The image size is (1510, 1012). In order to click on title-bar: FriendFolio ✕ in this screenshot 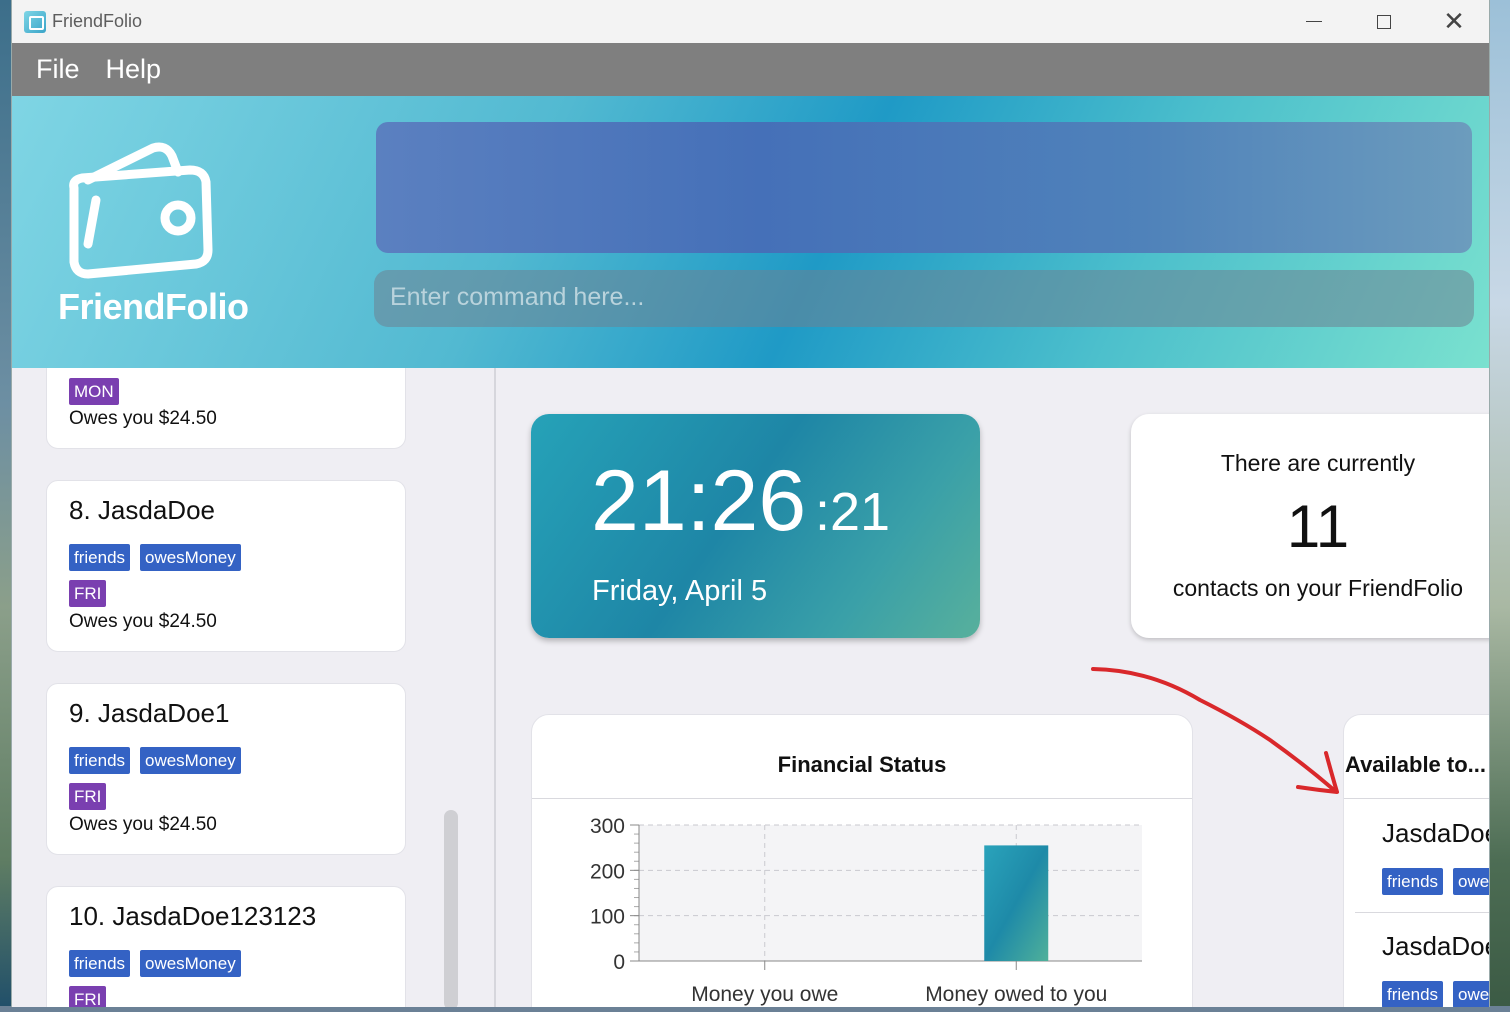, I will do `click(750, 21)`.